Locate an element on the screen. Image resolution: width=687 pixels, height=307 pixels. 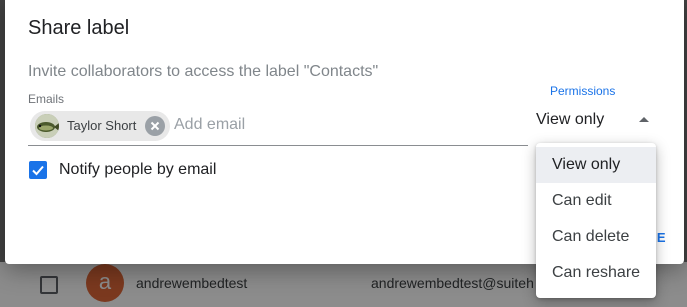
permissions-label: Permissions is located at coordinates (583, 91).